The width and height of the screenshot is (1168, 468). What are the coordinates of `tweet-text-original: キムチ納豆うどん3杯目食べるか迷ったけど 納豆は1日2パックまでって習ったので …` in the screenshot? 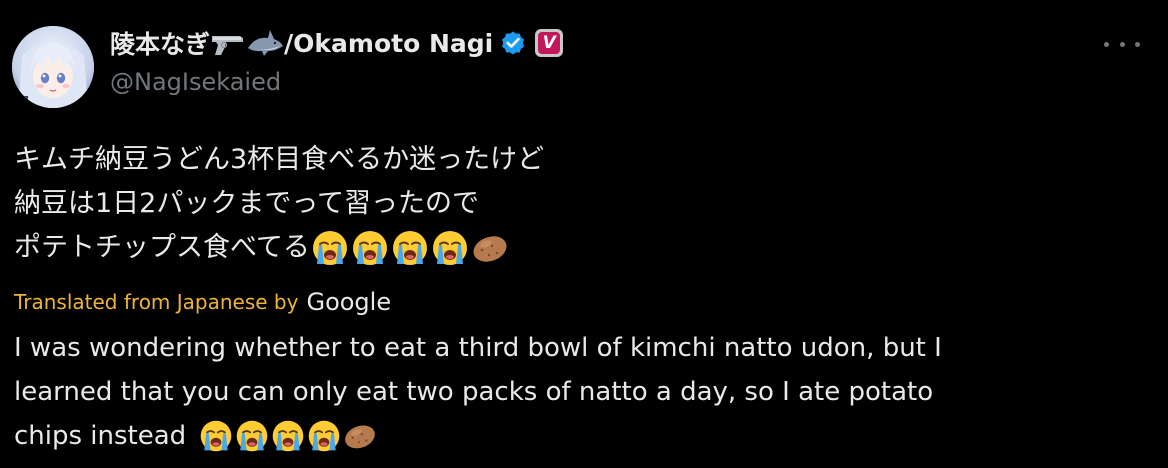 It's located at (279, 204).